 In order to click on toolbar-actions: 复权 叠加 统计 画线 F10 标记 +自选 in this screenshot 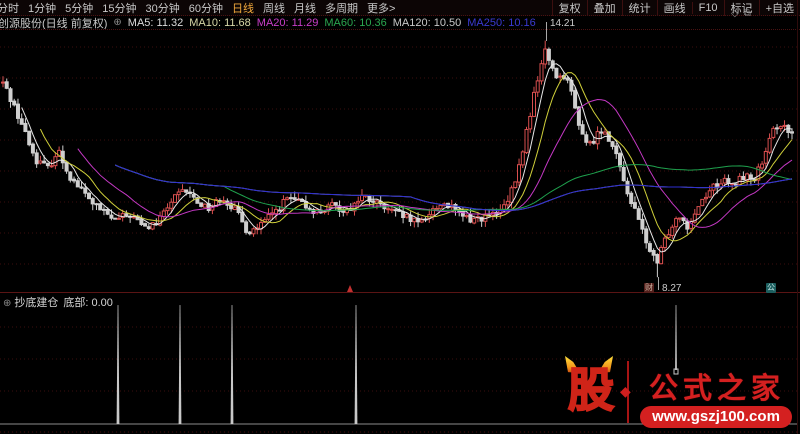, I will do `click(675, 8)`.